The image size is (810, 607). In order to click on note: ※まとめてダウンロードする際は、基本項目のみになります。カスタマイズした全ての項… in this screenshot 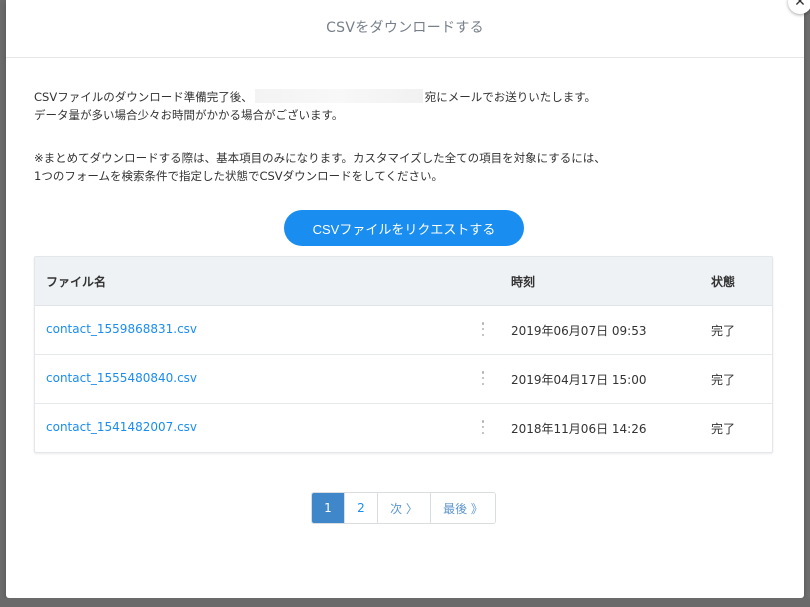, I will do `click(320, 167)`.